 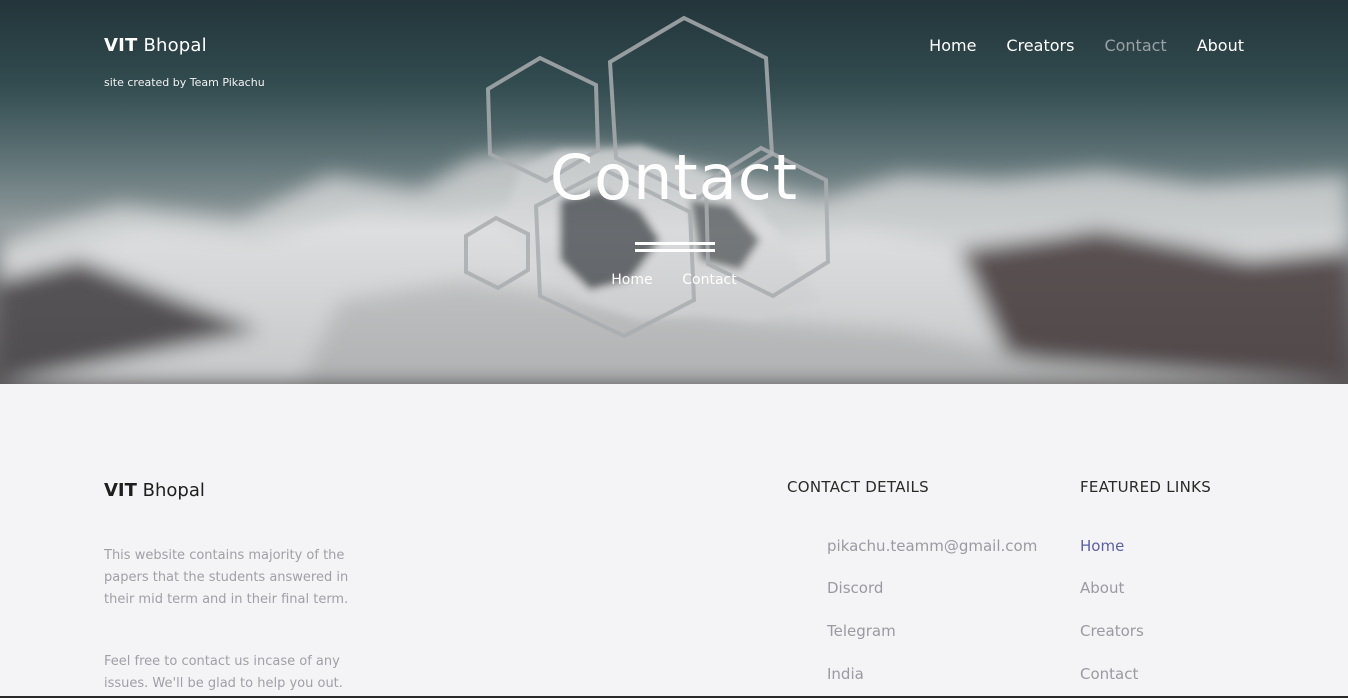 I want to click on footer-link-about: About, so click(x=1102, y=588).